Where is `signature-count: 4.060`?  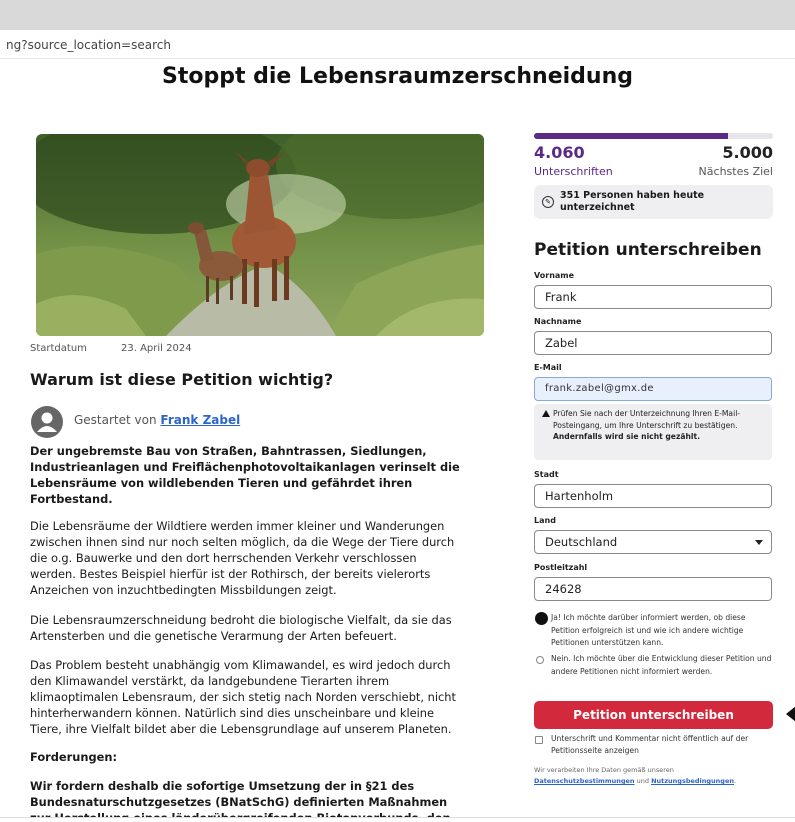 signature-count: 4.060 is located at coordinates (559, 152).